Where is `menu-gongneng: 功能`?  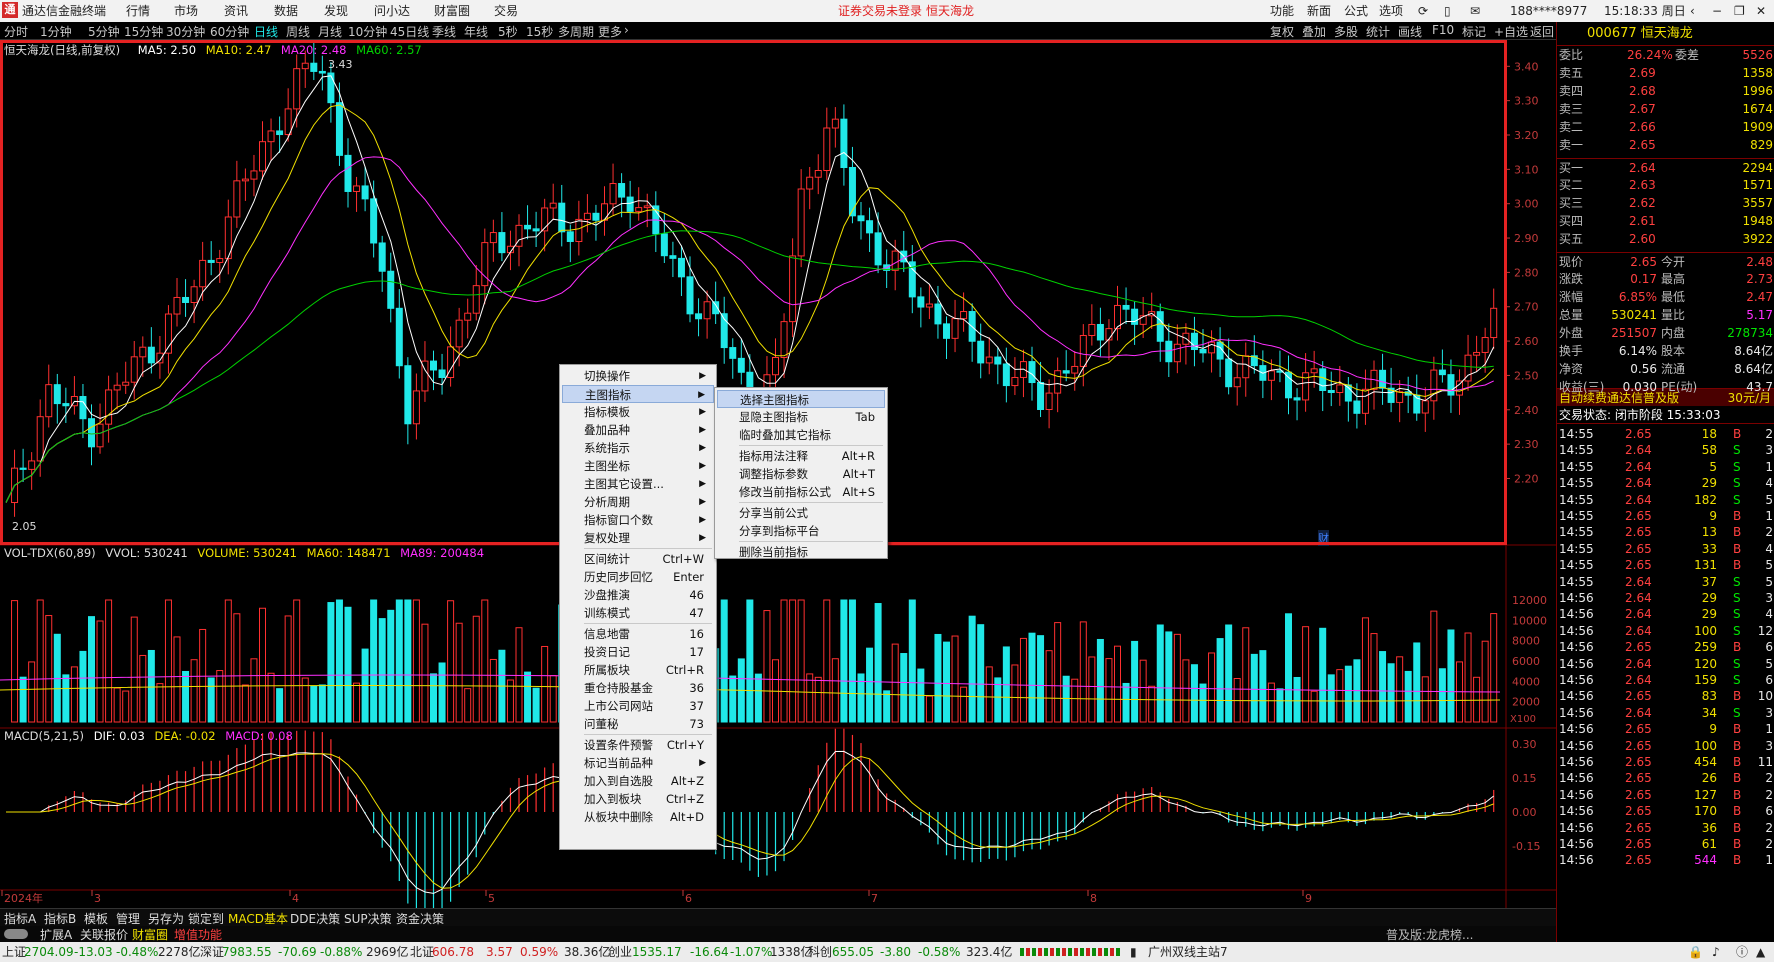 menu-gongneng: 功能 is located at coordinates (1282, 11).